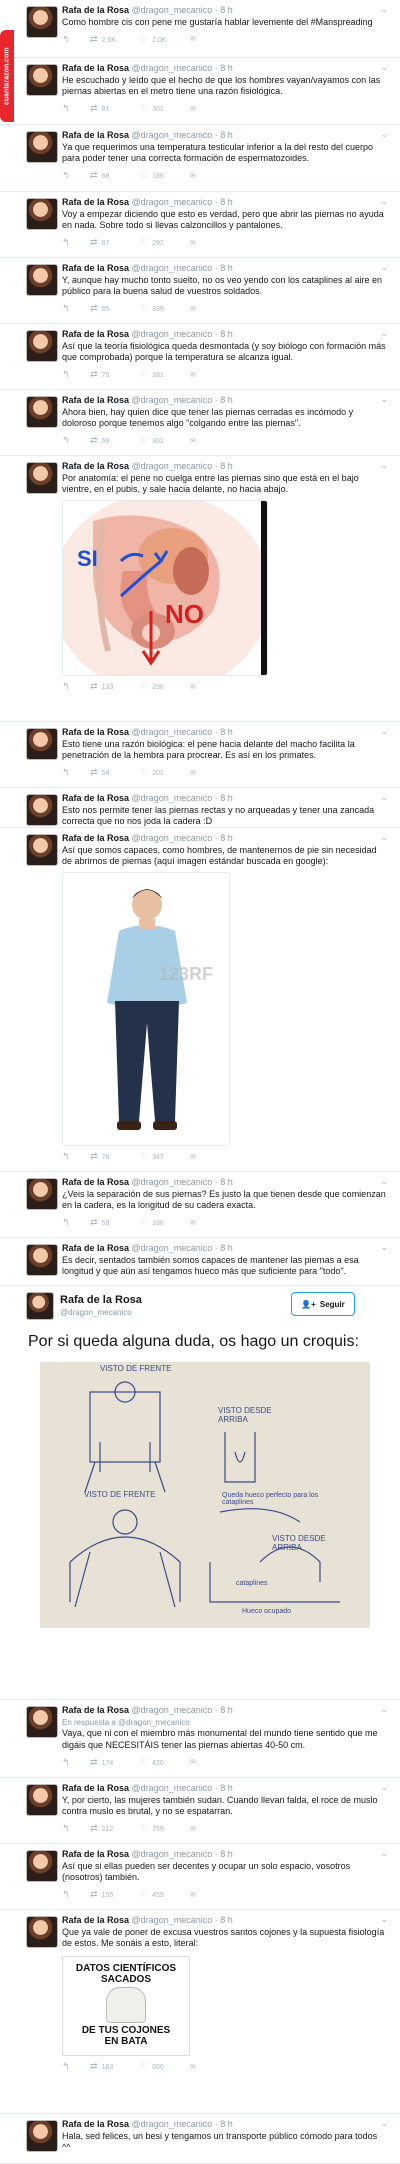 Image resolution: width=400 pixels, height=2164 pixels. What do you see at coordinates (115, 176) in the screenshot?
I see `retweet-button: ⇄ 68` at bounding box center [115, 176].